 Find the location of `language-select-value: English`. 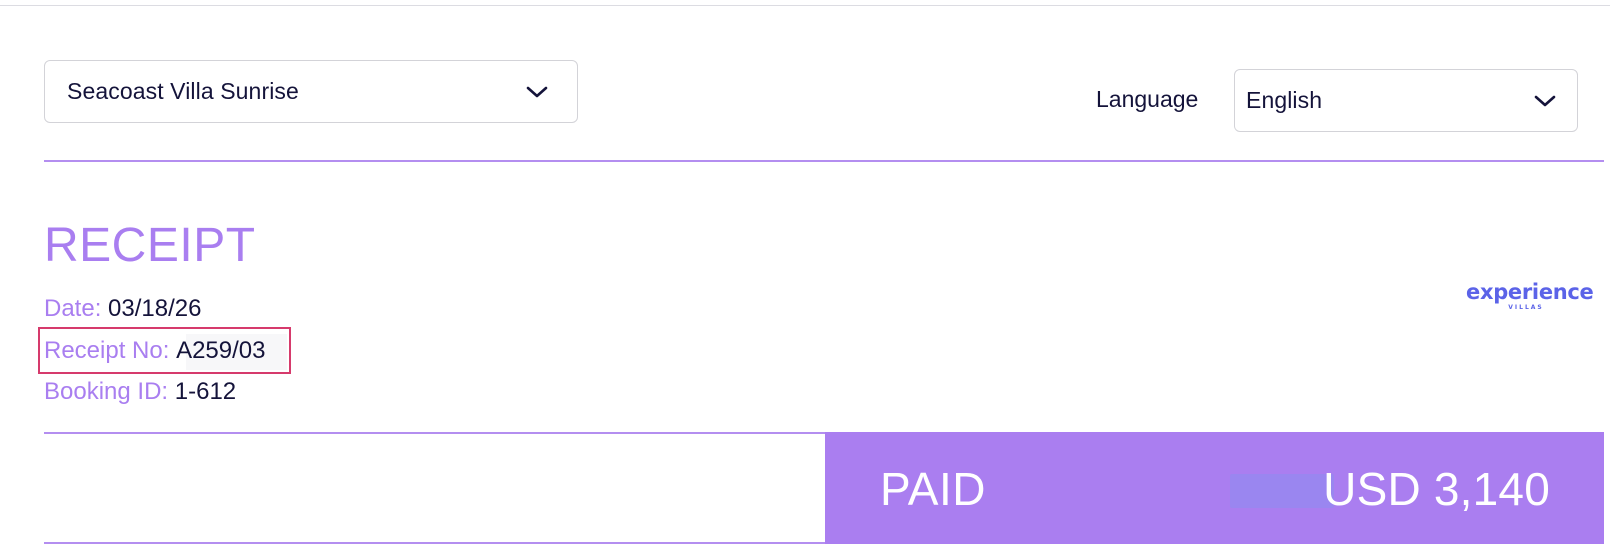

language-select-value: English is located at coordinates (1284, 100).